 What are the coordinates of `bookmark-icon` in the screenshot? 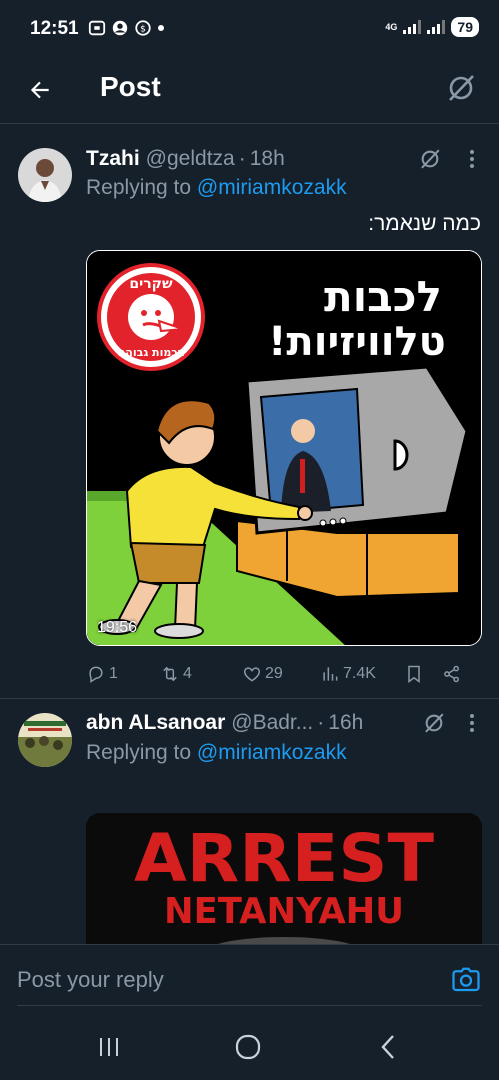 It's located at (414, 674).